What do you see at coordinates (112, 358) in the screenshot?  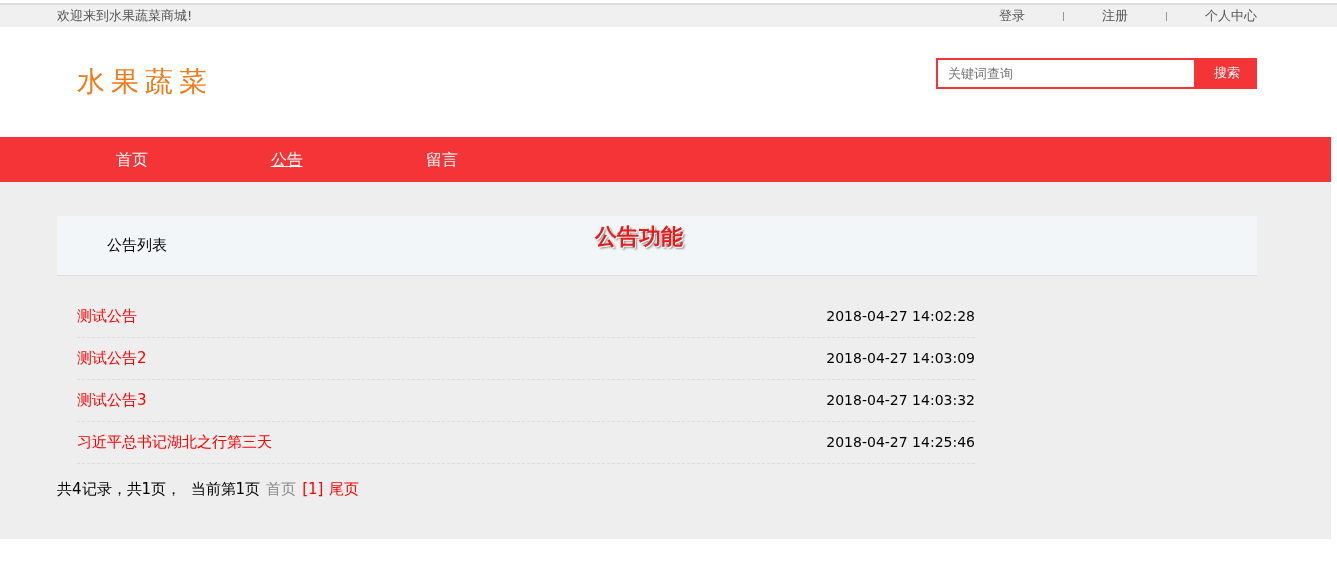 I see `notice-link: 测试公告2` at bounding box center [112, 358].